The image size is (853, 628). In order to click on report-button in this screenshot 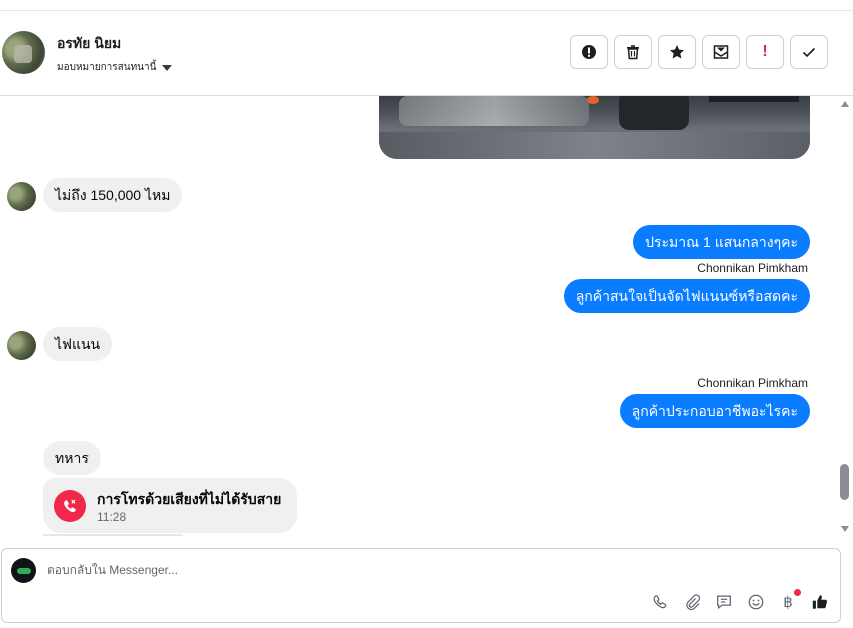, I will do `click(589, 52)`.